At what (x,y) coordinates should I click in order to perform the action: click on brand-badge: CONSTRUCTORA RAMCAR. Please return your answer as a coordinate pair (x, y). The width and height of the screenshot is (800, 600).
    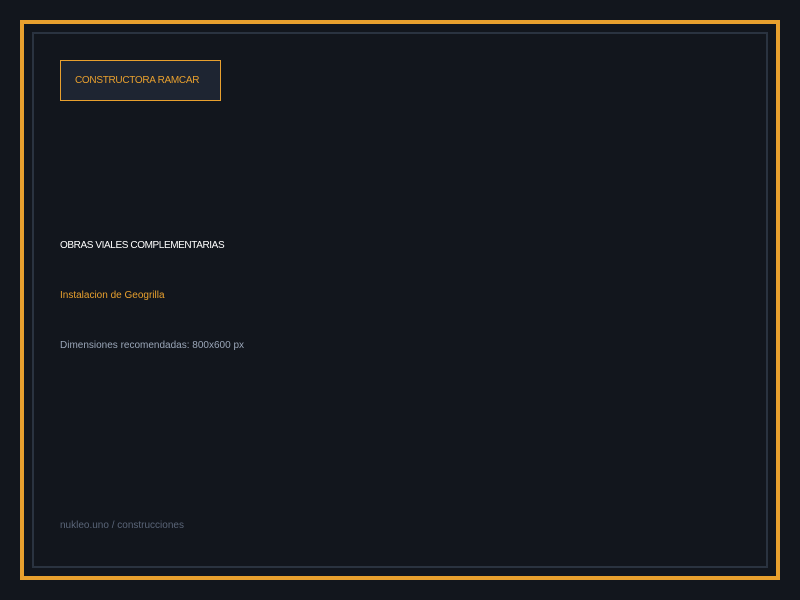
    Looking at the image, I should click on (140, 80).